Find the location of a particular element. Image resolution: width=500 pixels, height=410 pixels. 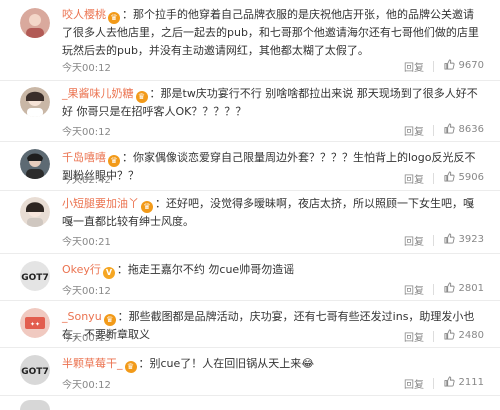

comment-text: ：别cue了！人在回旧锅从天上来😂 is located at coordinates (226, 363).